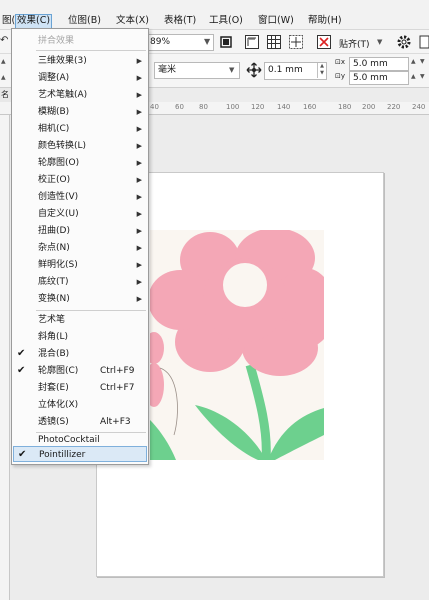 The width and height of the screenshot is (429, 600). Describe the element at coordinates (53, 388) in the screenshot. I see `menu-item-label: 封套(E)` at that location.